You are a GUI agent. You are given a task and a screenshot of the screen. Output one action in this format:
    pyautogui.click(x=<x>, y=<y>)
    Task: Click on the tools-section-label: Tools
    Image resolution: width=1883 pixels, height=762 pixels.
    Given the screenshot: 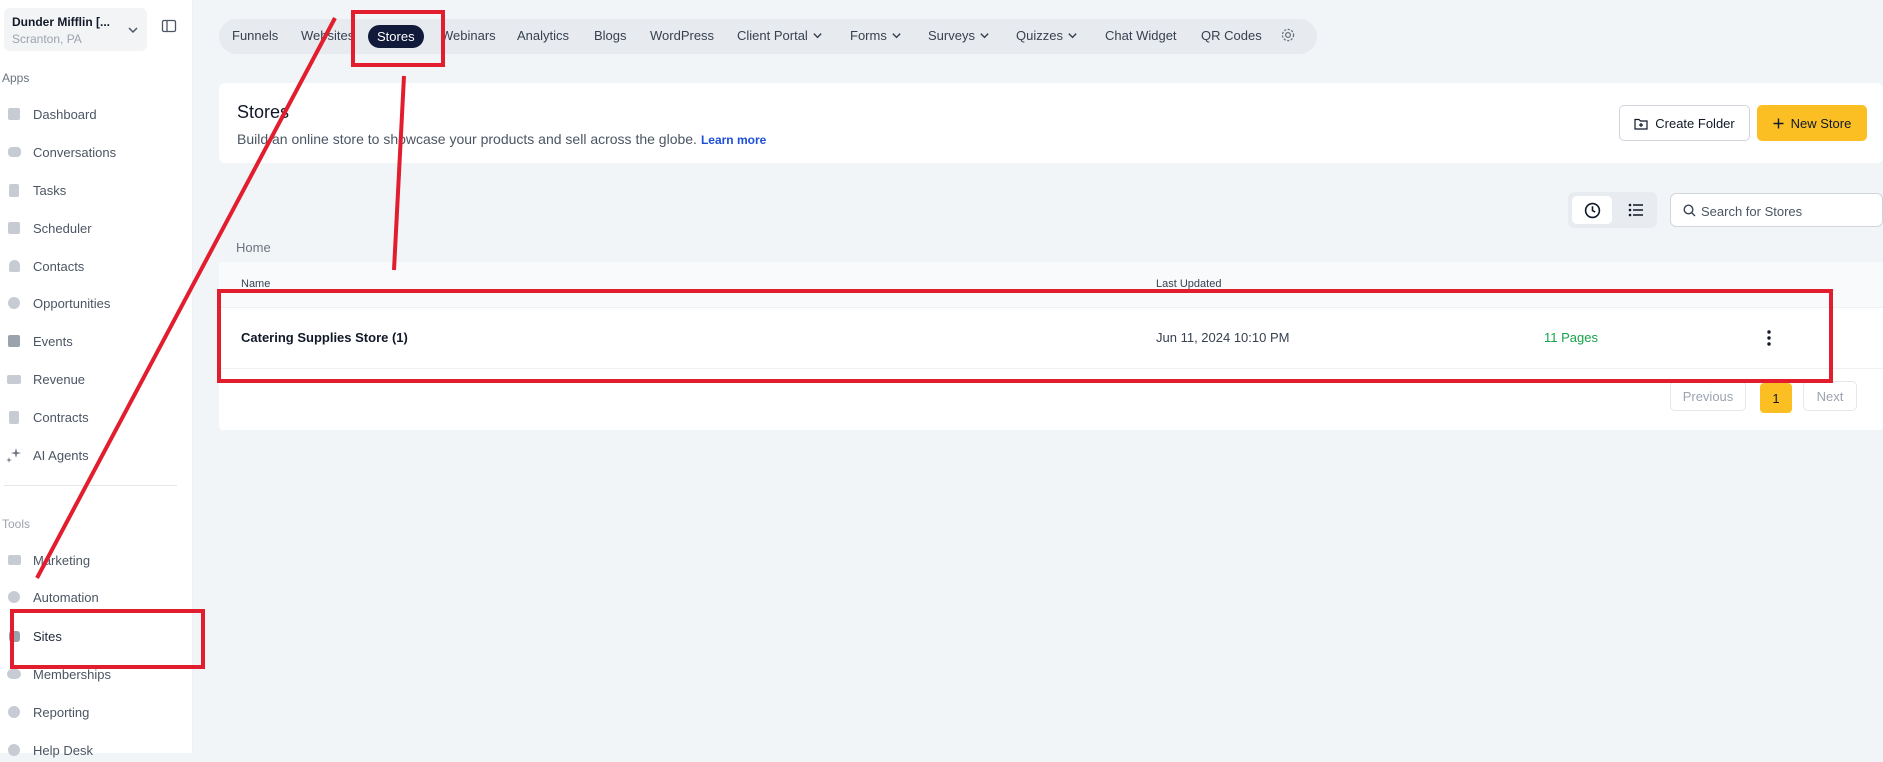 What is the action you would take?
    pyautogui.click(x=16, y=524)
    